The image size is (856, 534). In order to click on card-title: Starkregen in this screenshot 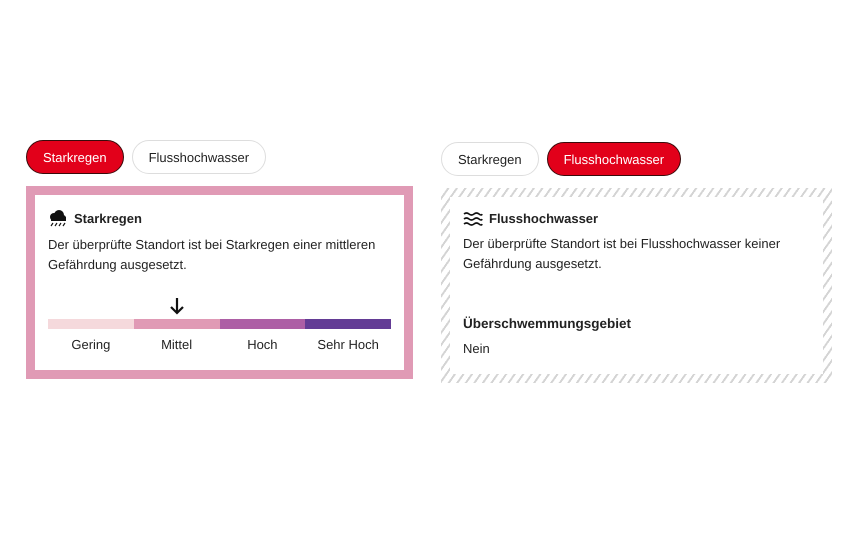, I will do `click(108, 218)`.